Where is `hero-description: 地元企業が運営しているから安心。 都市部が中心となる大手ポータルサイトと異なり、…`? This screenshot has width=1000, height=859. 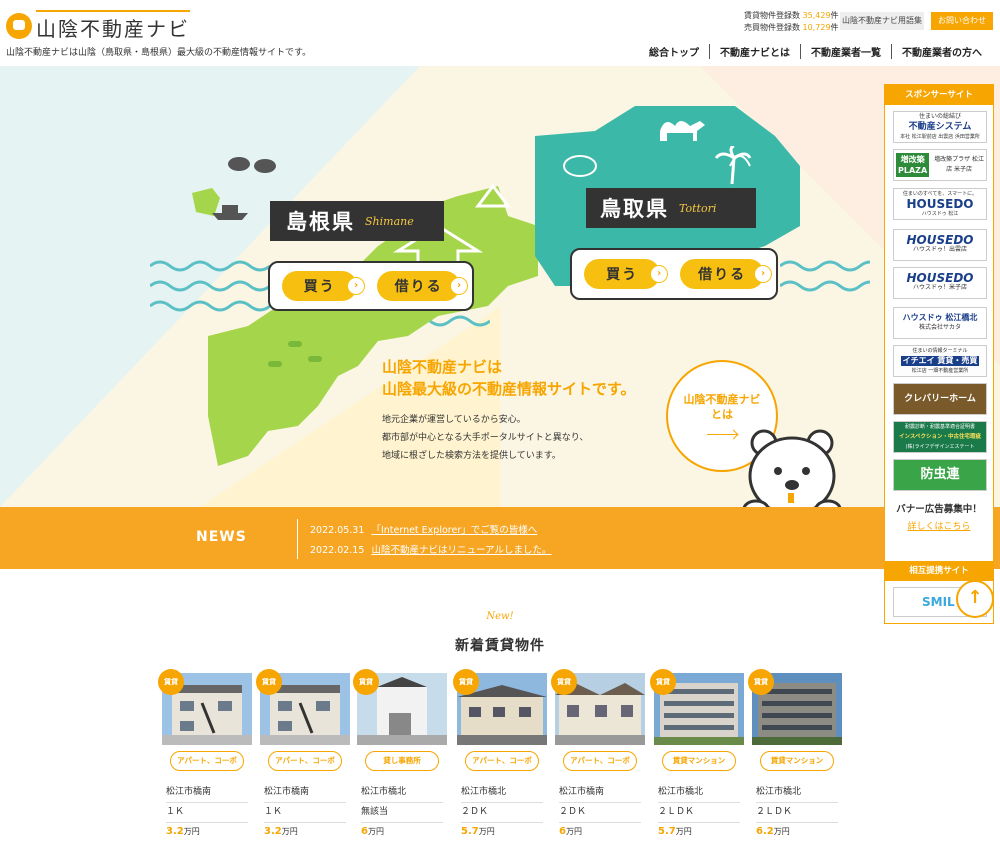
hero-description: 地元企業が運営しているから安心。 都市部が中心となる大手ポータルサイトと異なり、… is located at coordinates (485, 438).